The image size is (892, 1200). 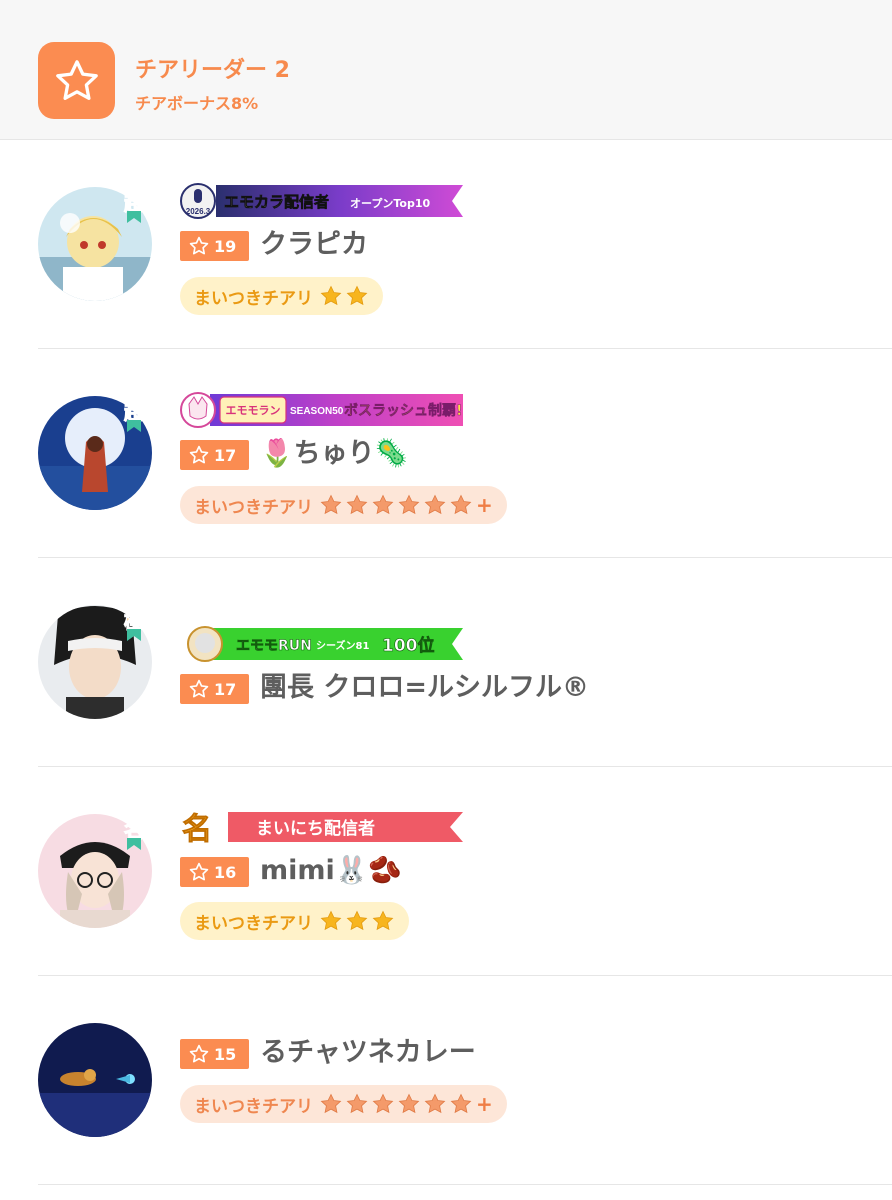 I want to click on cheer-leader-title: チアリーダー 2, so click(x=212, y=70).